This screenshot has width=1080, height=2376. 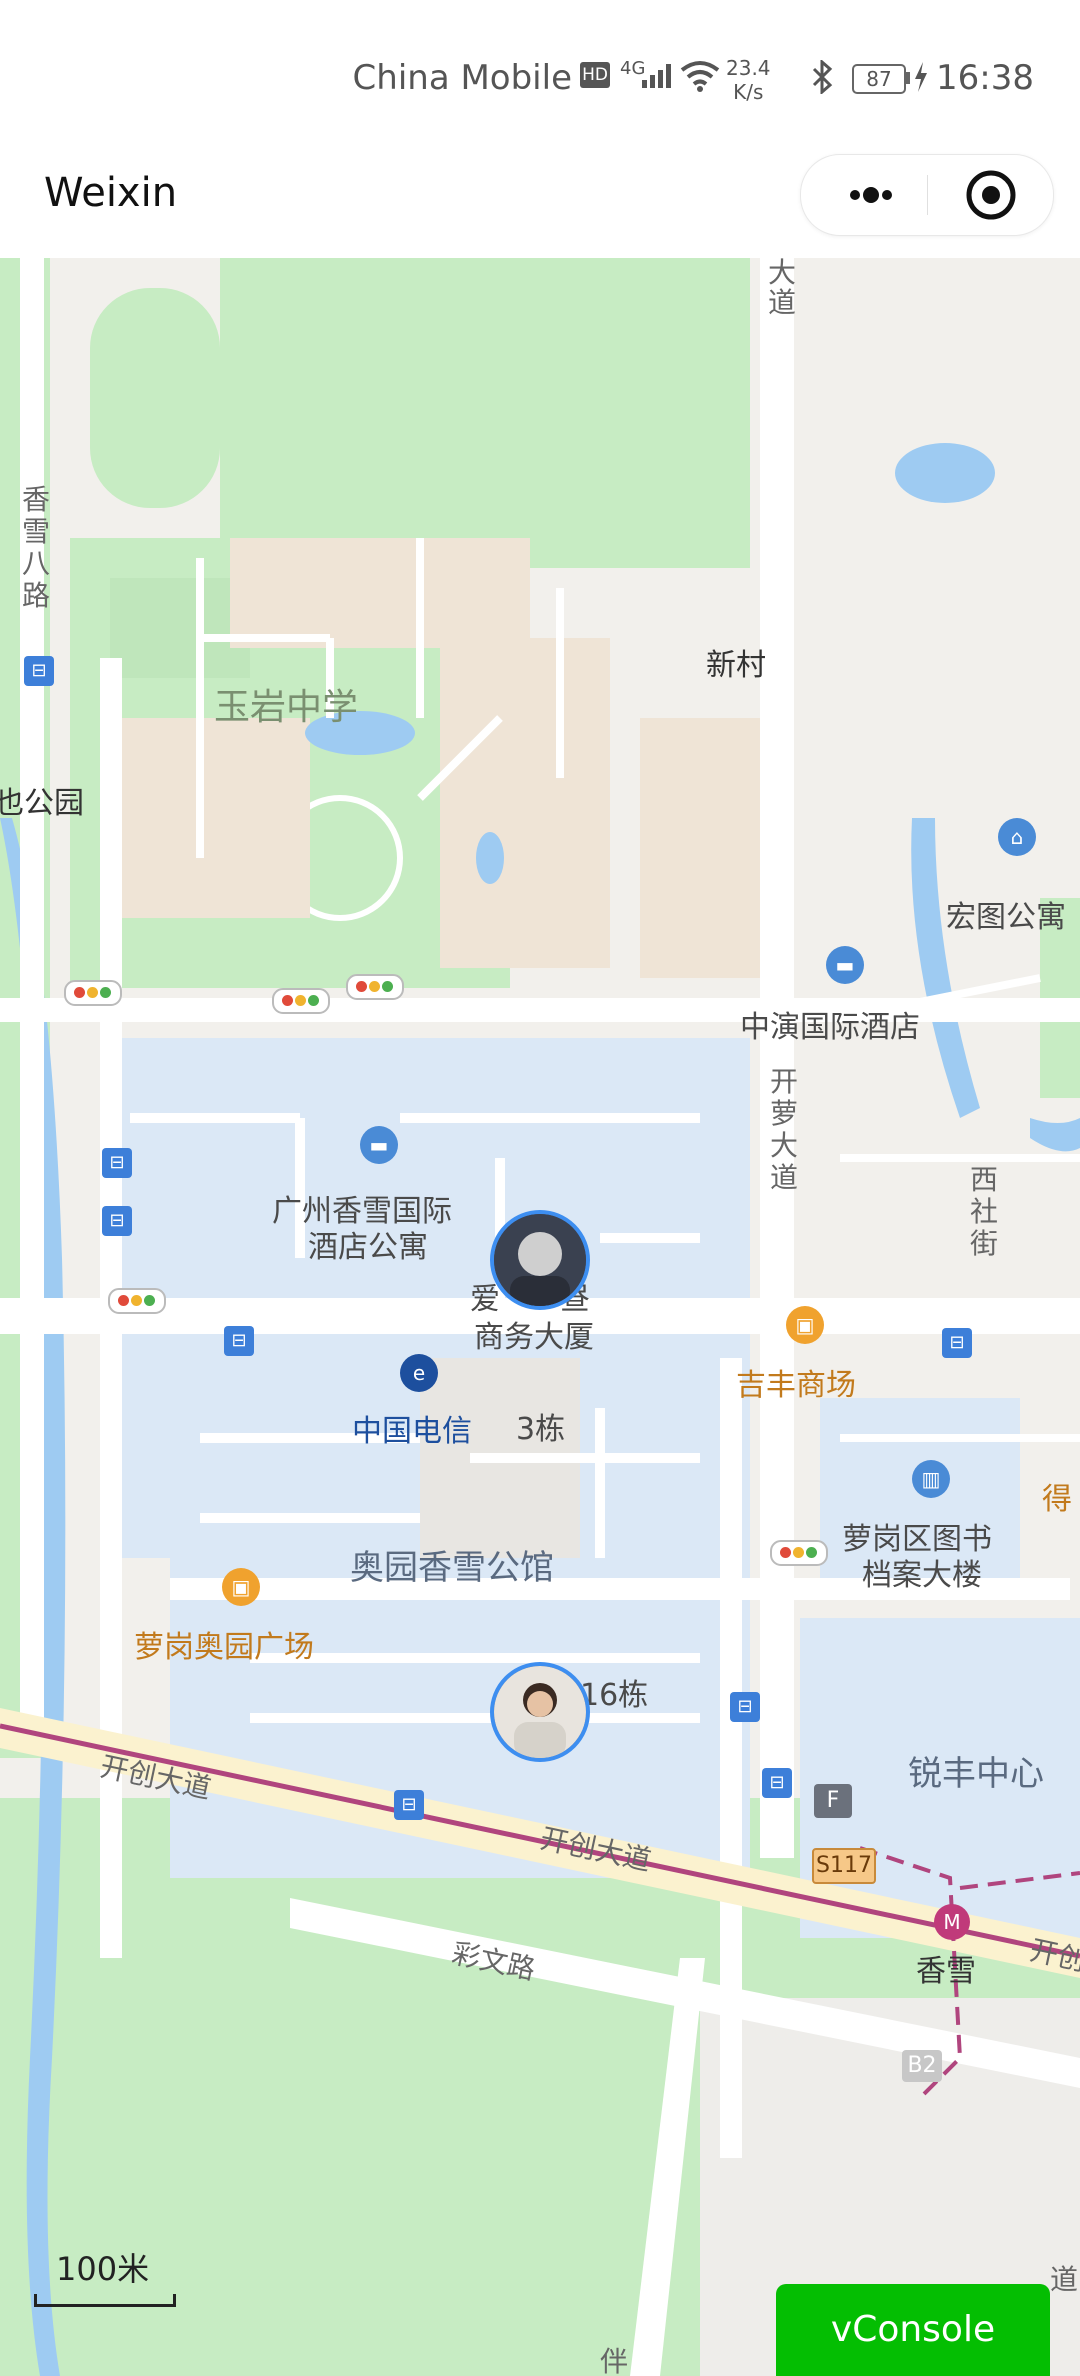 I want to click on poi-label-yuyan-school: 玉岩中学, so click(x=286, y=707).